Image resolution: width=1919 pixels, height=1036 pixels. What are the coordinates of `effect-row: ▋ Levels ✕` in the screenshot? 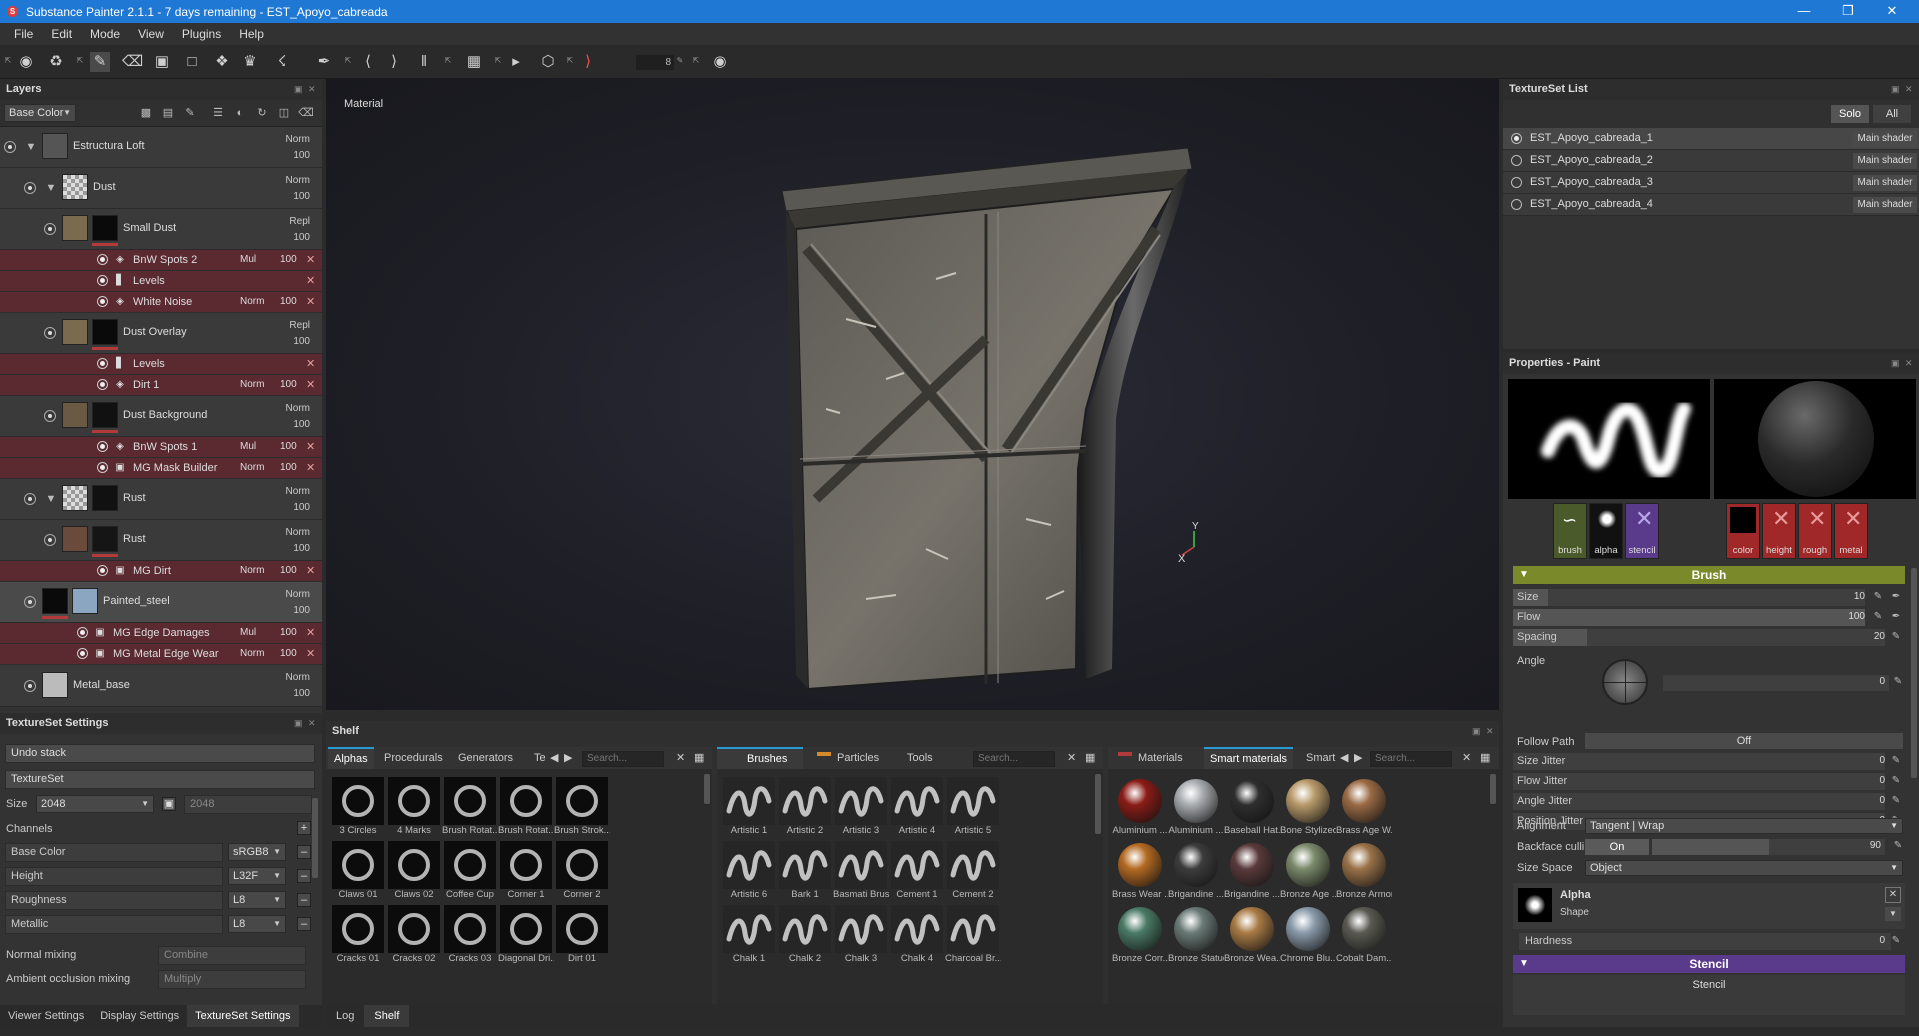 It's located at (161, 281).